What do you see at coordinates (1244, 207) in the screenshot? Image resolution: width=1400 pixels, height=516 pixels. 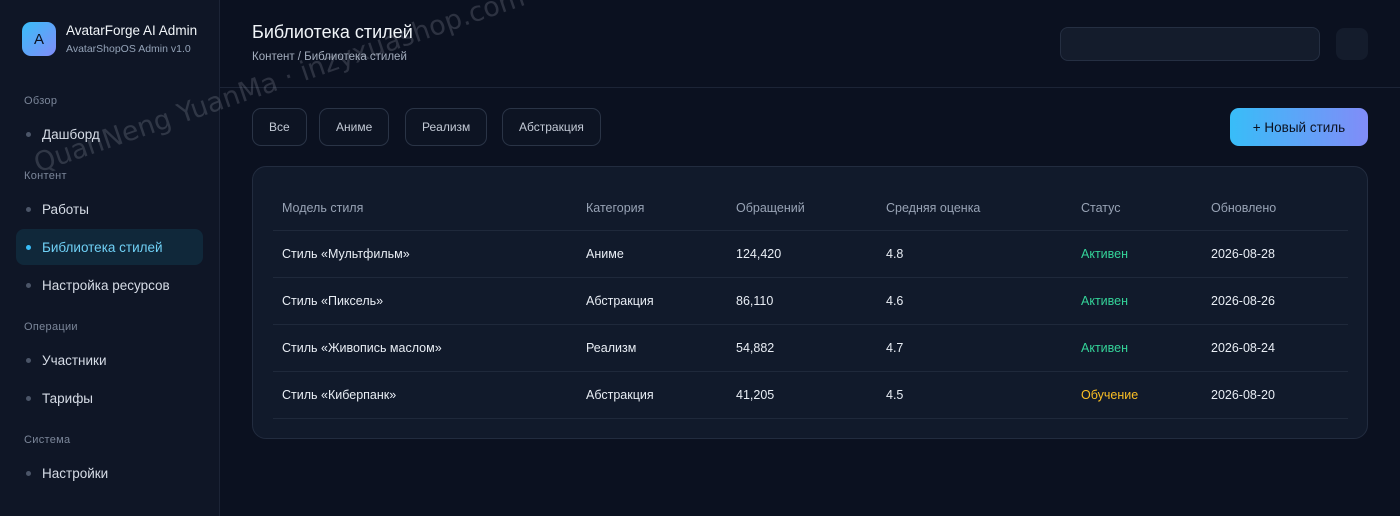 I see `column-header: Обновлено` at bounding box center [1244, 207].